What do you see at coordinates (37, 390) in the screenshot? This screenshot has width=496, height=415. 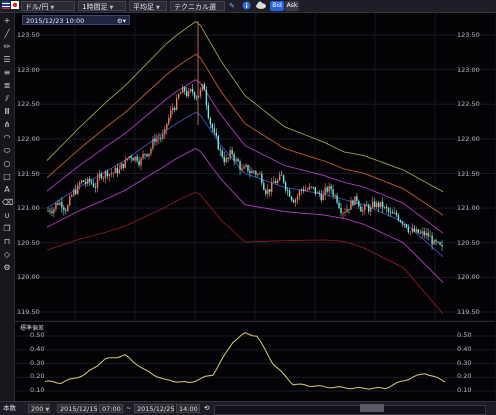 I see `indicator-tick-label: 0.10` at bounding box center [37, 390].